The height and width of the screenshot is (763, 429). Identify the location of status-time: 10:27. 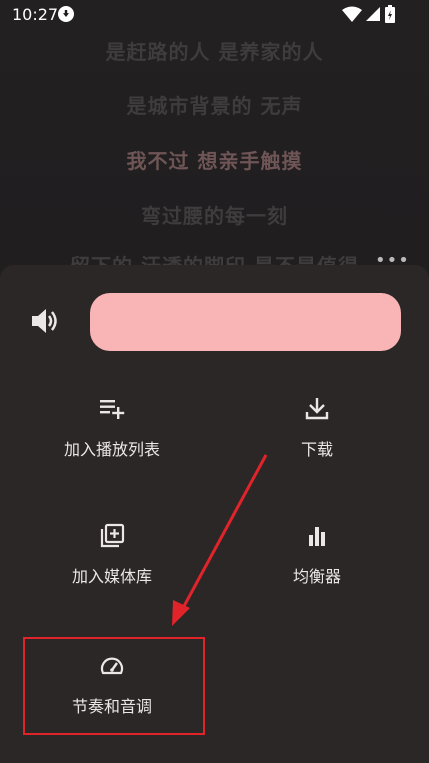
(35, 14).